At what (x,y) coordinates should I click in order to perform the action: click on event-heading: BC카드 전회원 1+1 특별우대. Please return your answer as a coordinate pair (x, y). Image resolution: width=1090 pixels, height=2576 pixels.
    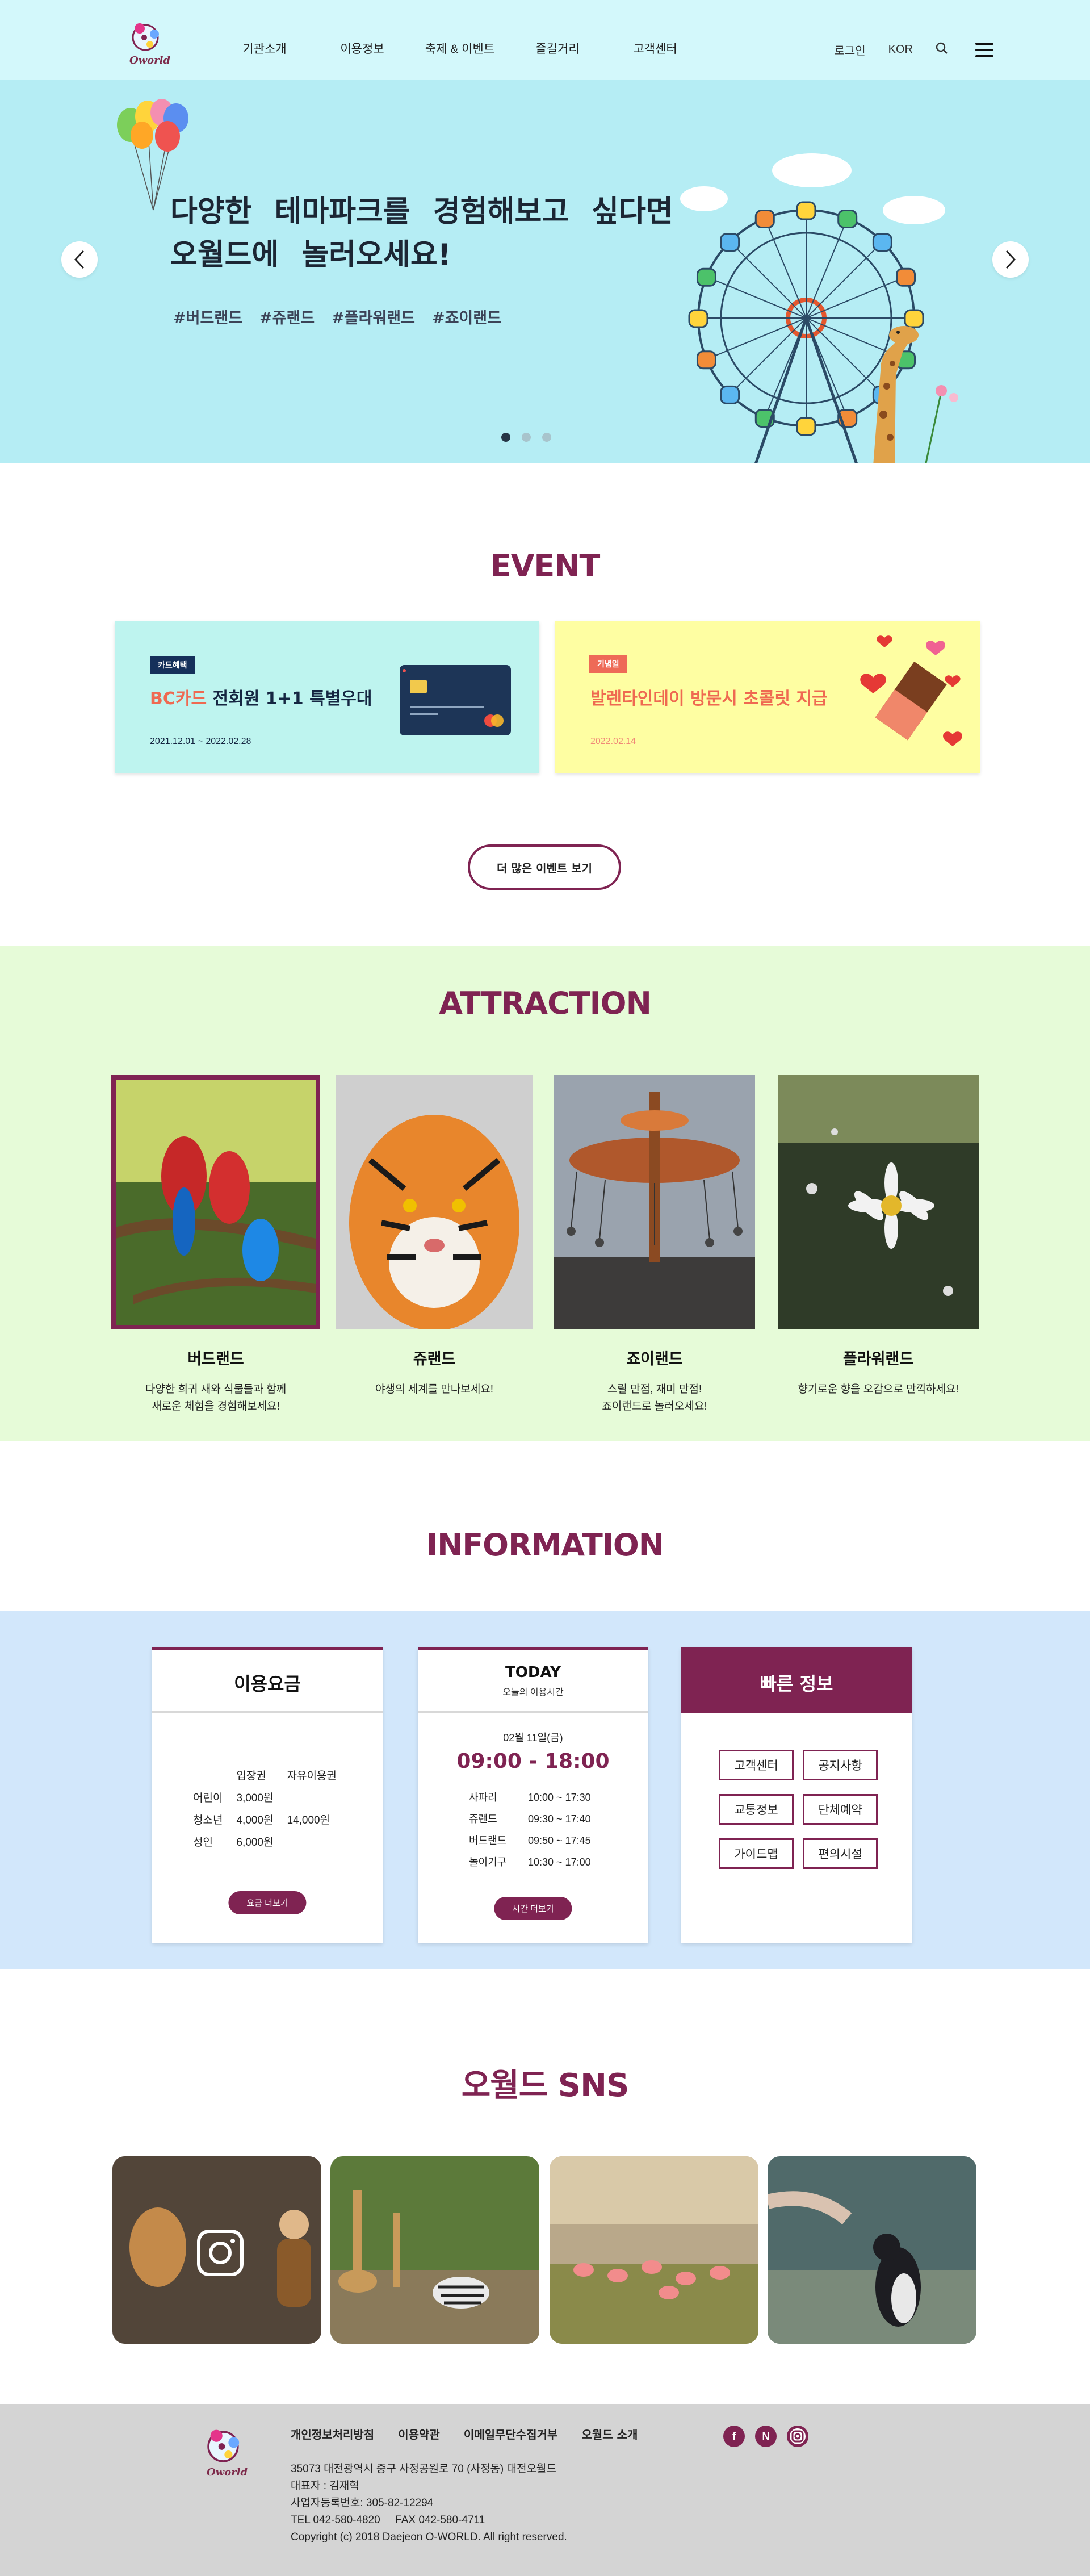
    Looking at the image, I should click on (261, 696).